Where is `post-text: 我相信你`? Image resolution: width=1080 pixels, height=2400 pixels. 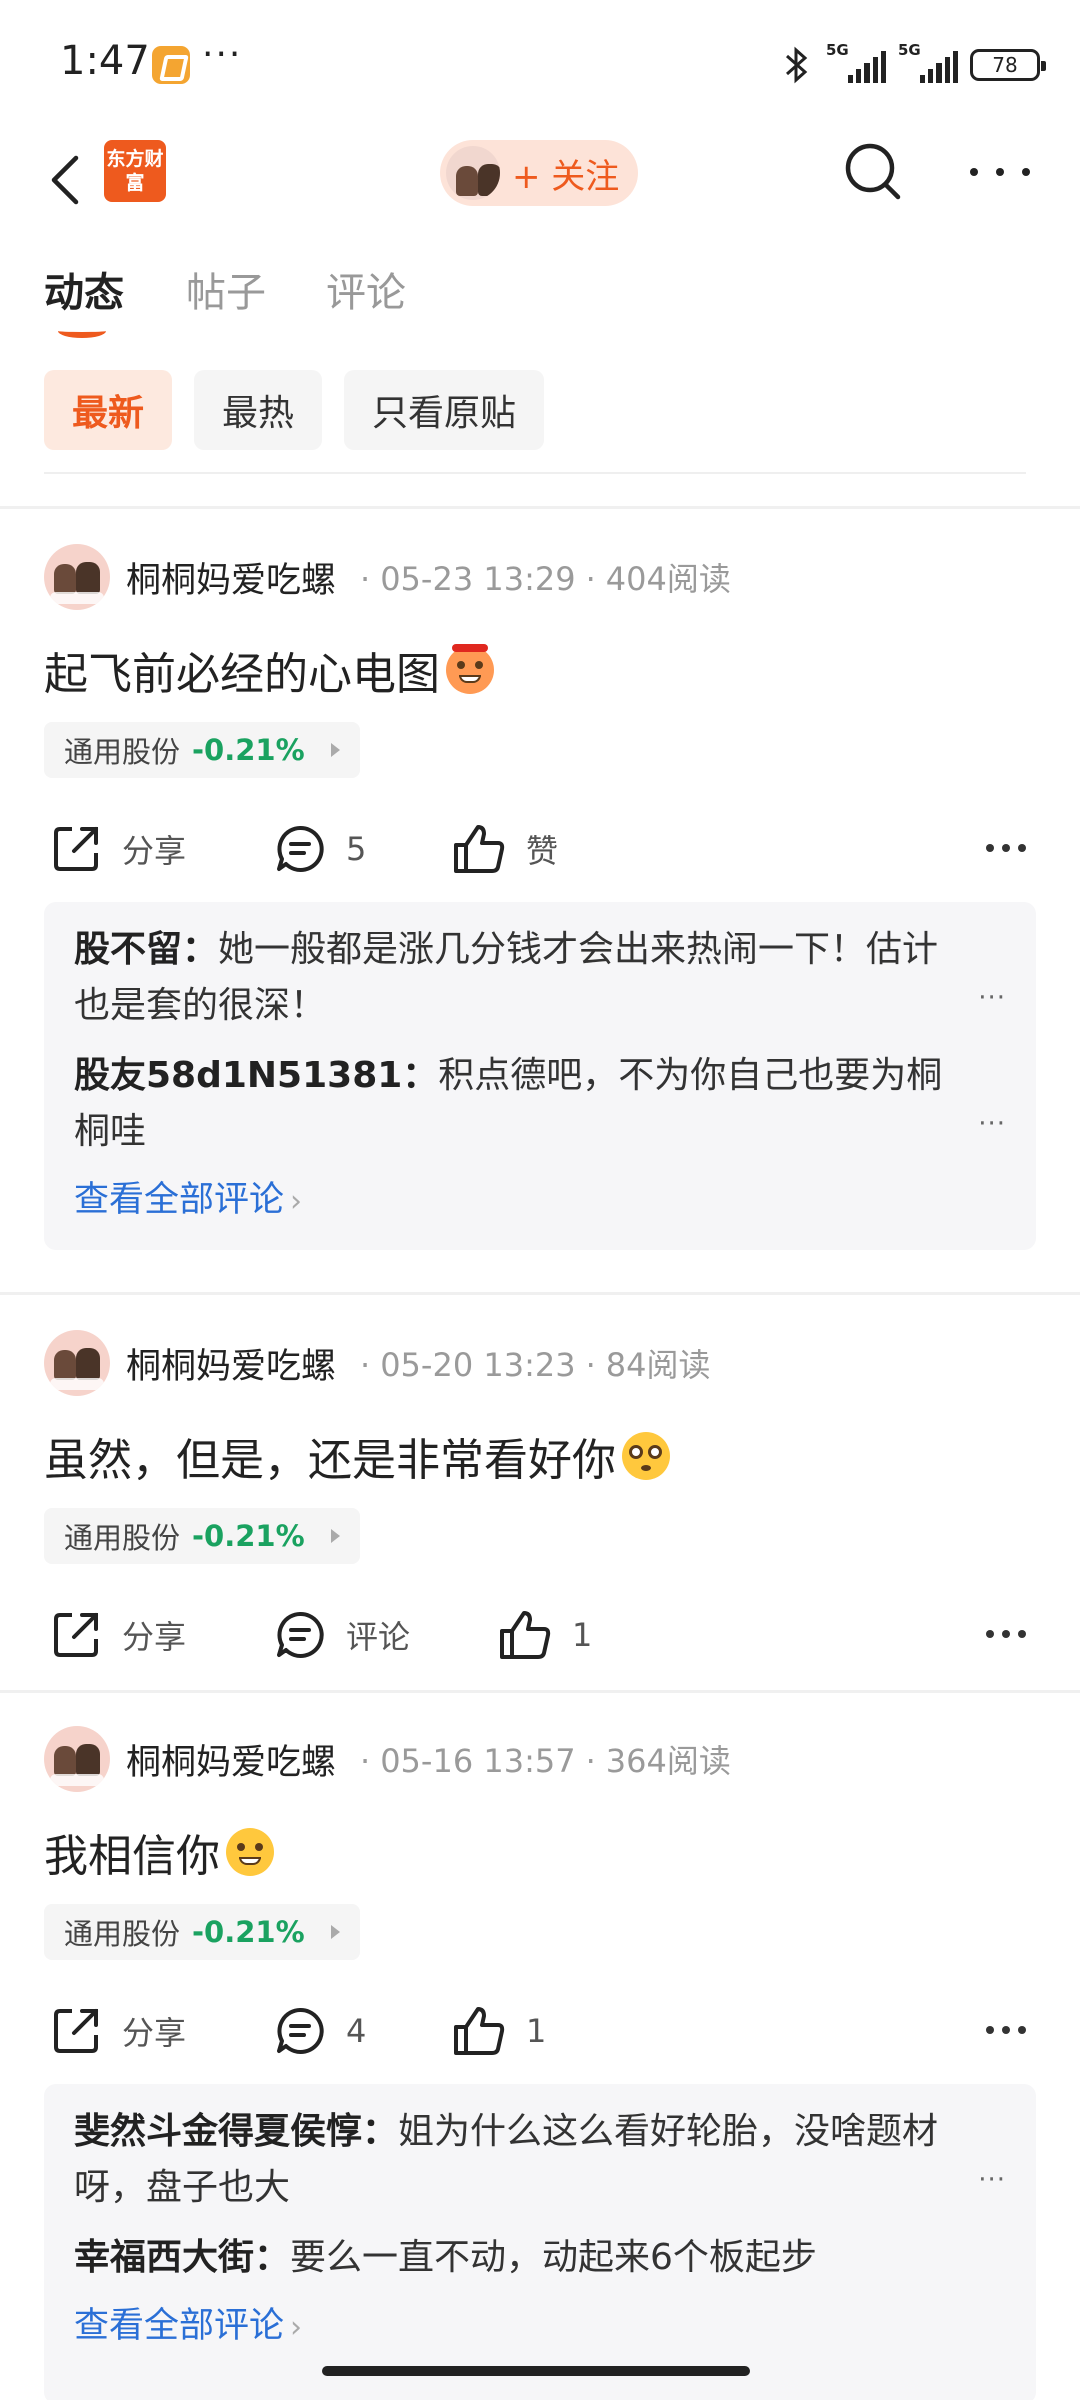
post-text: 我相信你 is located at coordinates (159, 1852).